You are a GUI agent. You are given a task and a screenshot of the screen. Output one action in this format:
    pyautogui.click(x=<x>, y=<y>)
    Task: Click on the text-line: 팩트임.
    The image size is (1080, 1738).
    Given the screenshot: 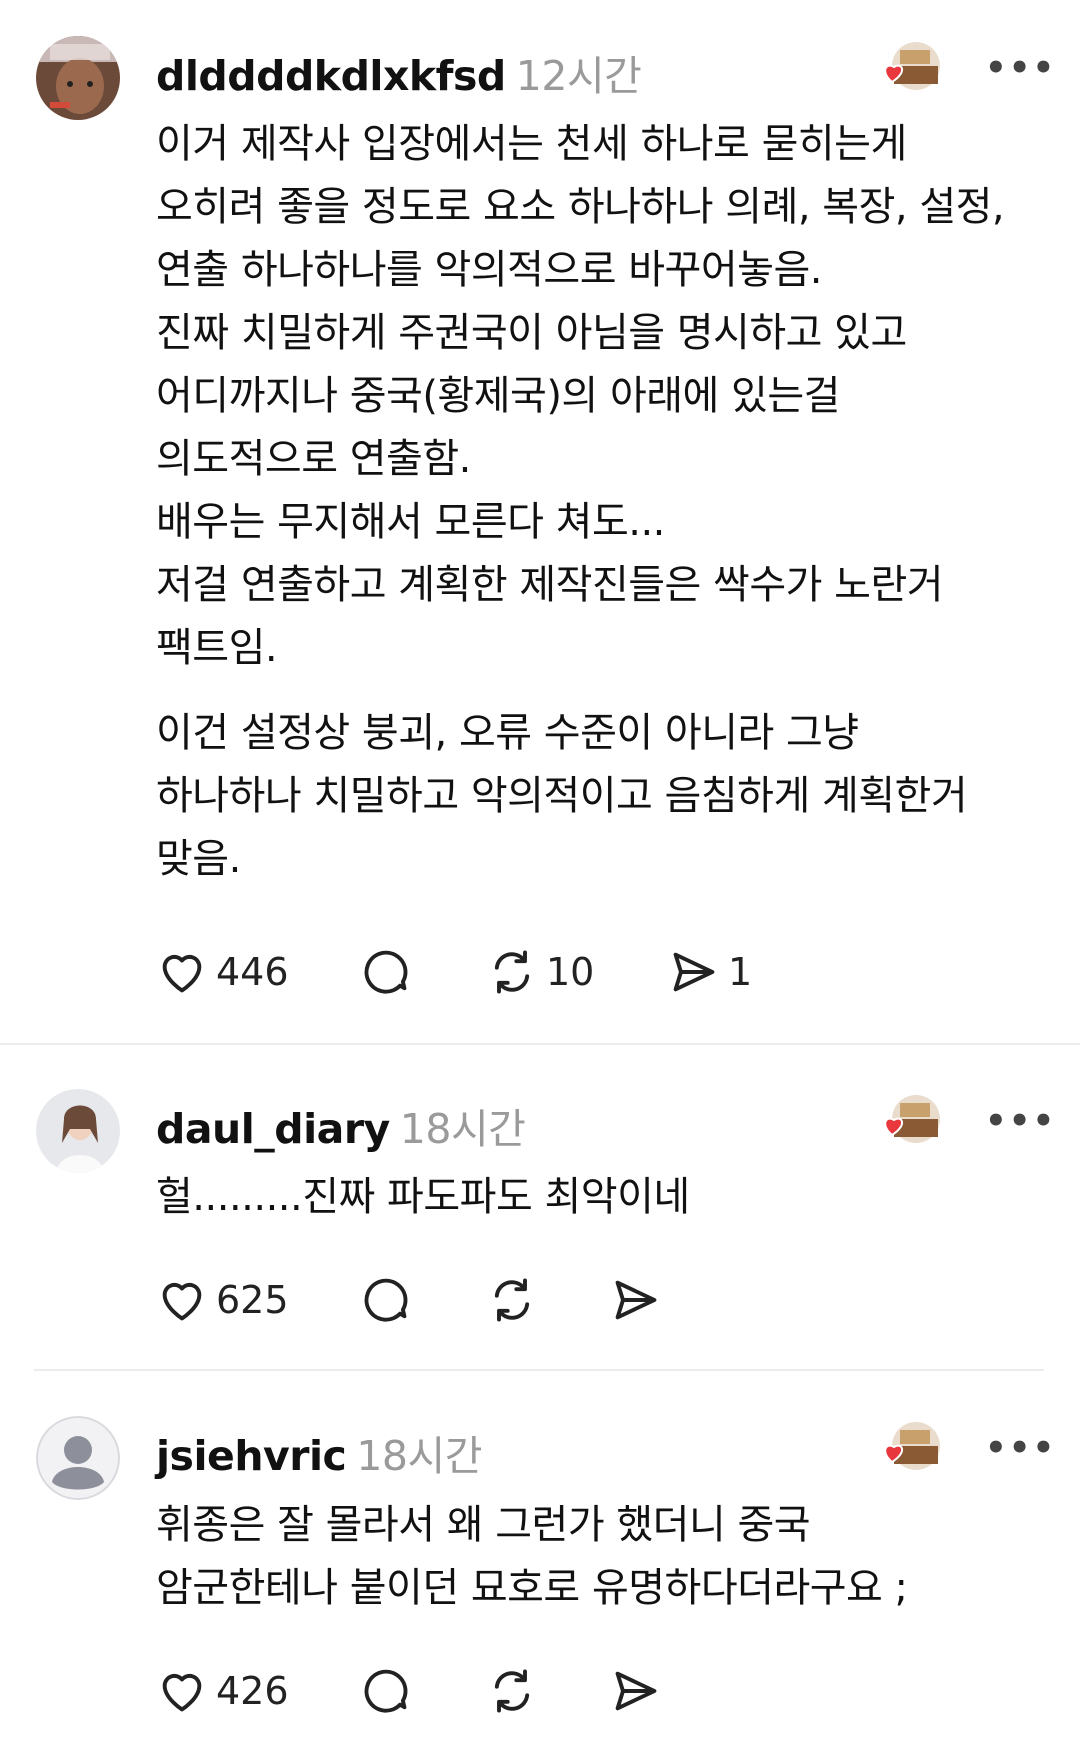 What is the action you would take?
    pyautogui.click(x=217, y=648)
    